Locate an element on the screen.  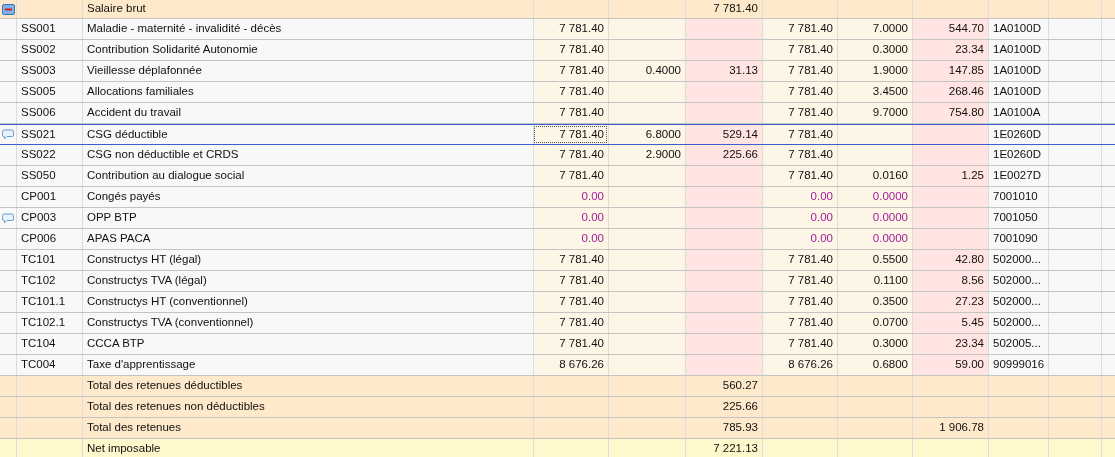
table-row: TC004 Taxe d'apprentissage 8 676.26 8 676.26 0.6800 59.00 90999016 is located at coordinates (557, 365).